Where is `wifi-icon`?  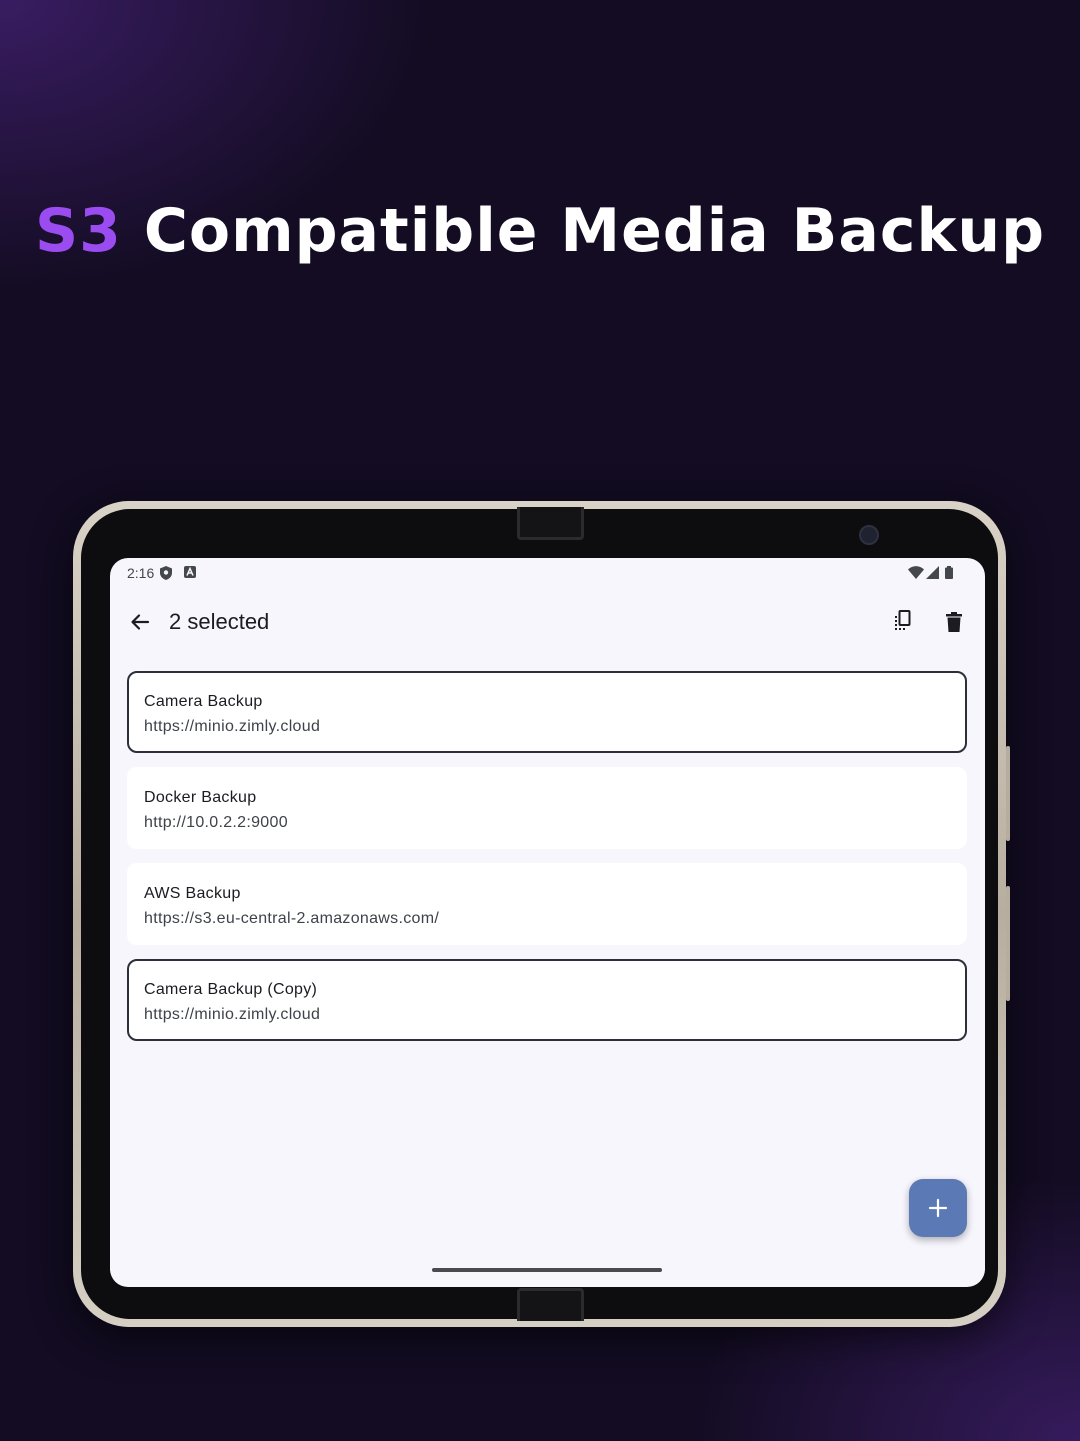 wifi-icon is located at coordinates (916, 572).